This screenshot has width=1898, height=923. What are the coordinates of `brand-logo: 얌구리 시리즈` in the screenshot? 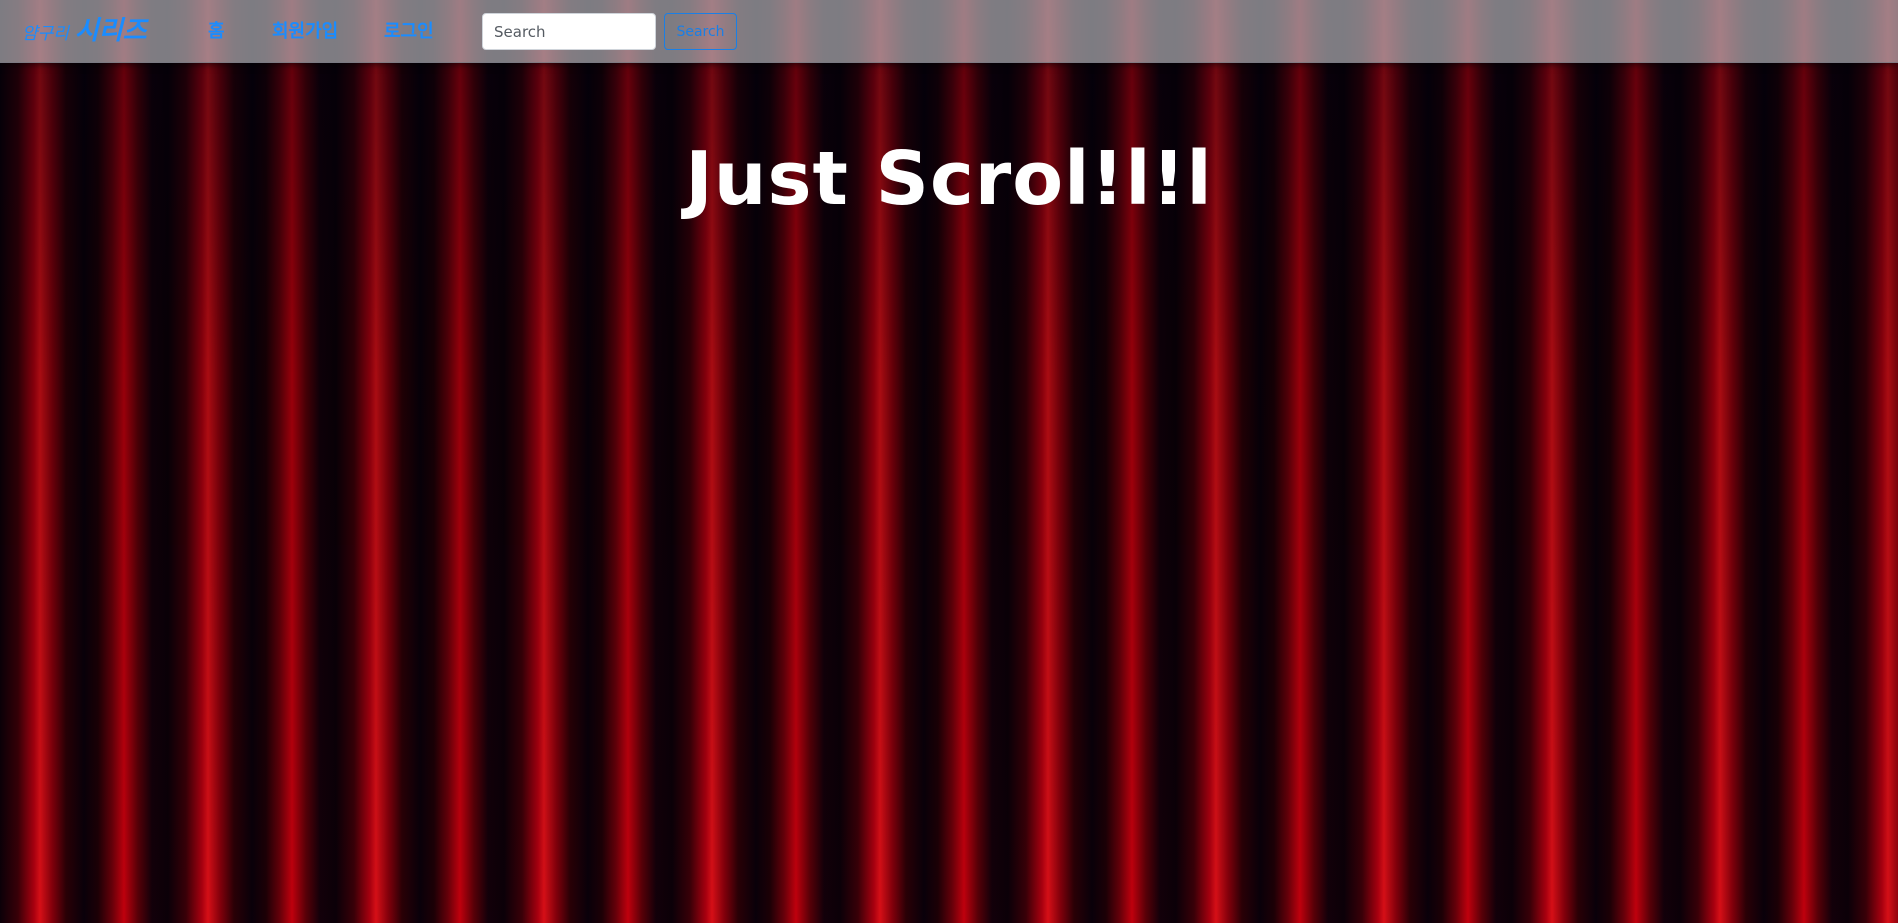 It's located at (84, 28).